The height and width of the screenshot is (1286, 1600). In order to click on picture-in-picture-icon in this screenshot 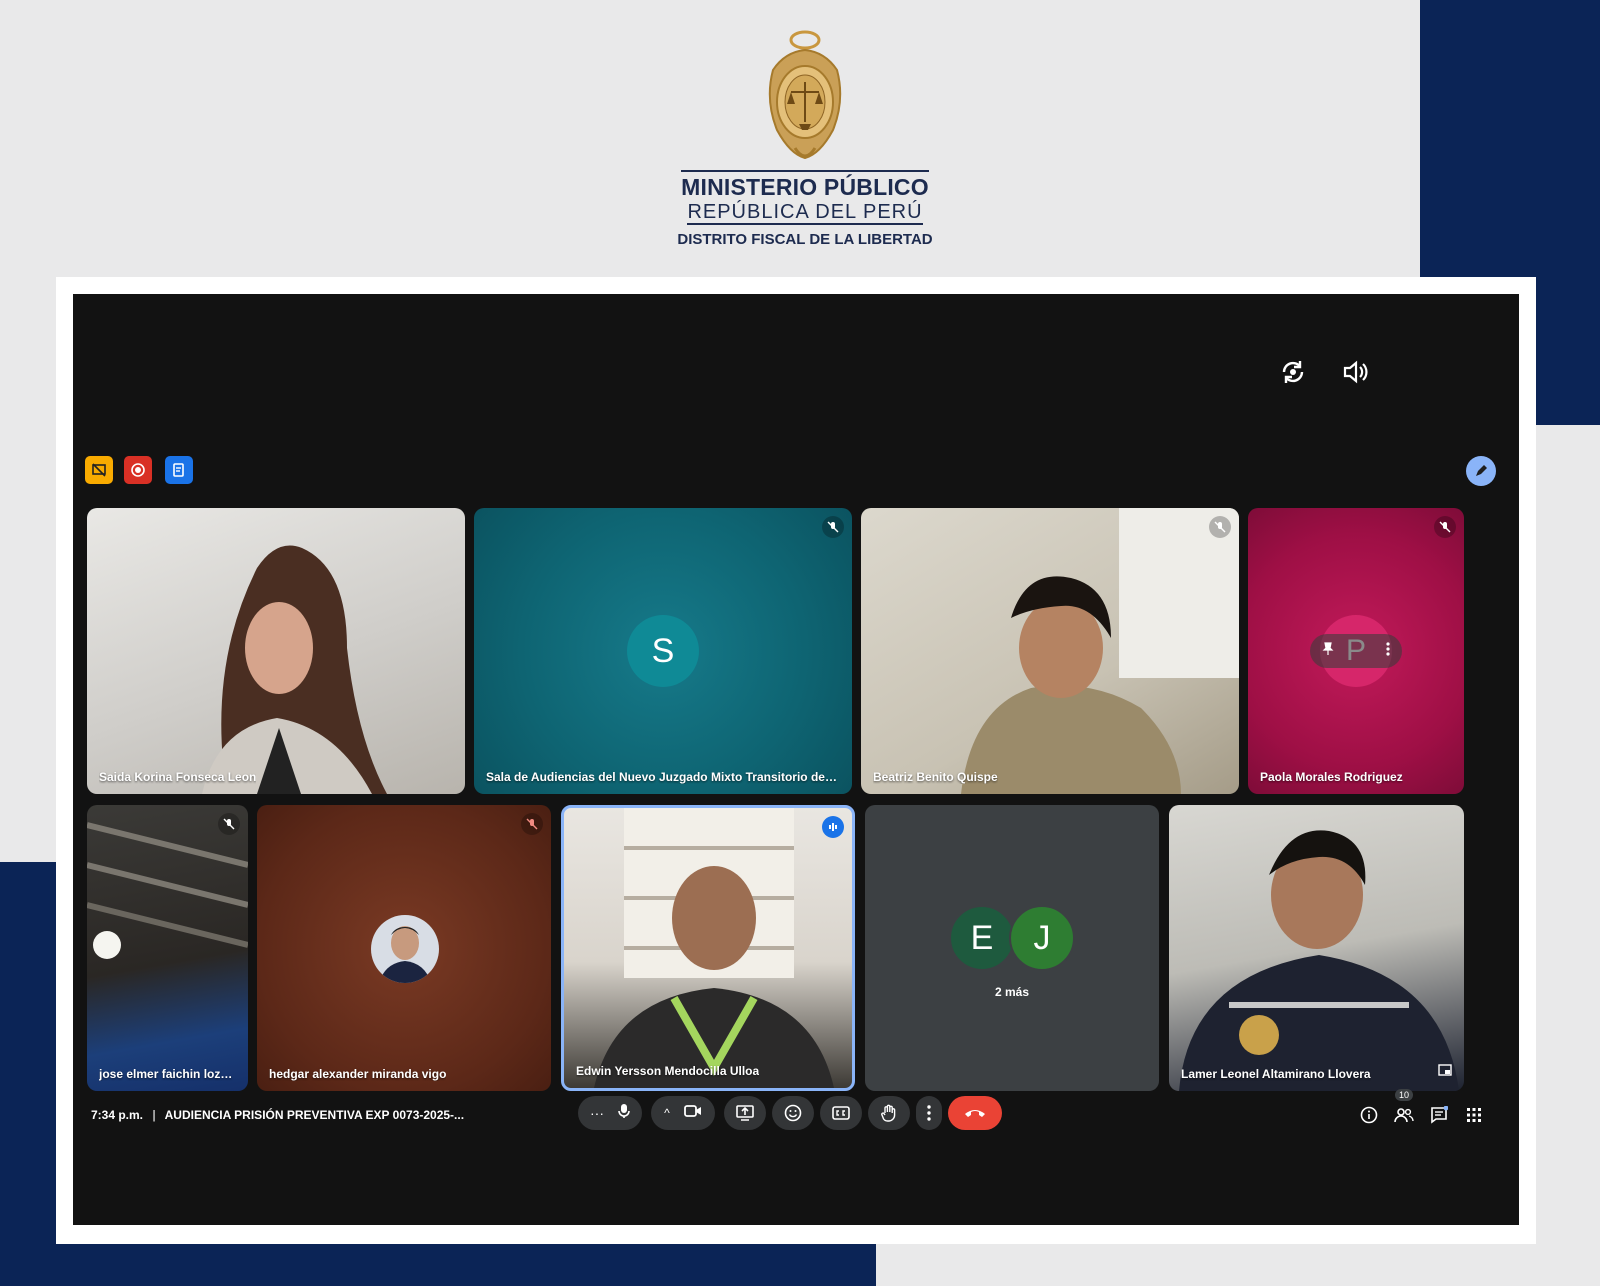, I will do `click(1445, 1070)`.